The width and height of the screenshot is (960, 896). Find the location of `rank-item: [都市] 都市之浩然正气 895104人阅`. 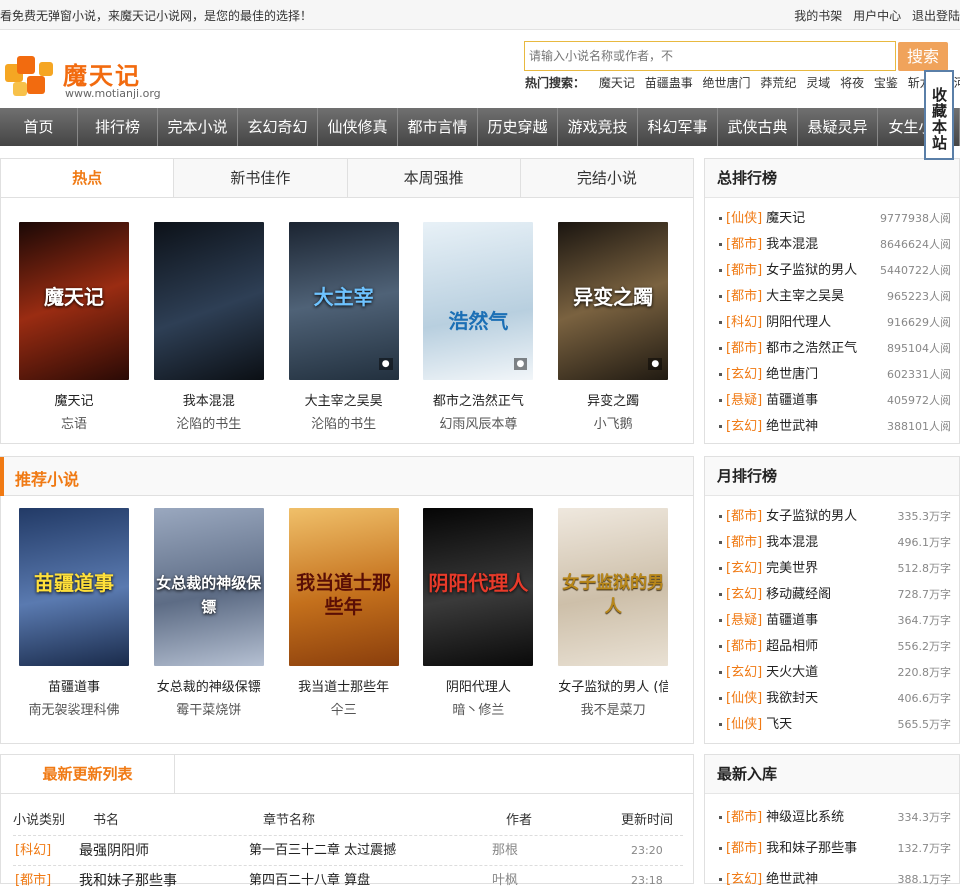

rank-item: [都市] 都市之浩然正气 895104人阅 is located at coordinates (835, 349).